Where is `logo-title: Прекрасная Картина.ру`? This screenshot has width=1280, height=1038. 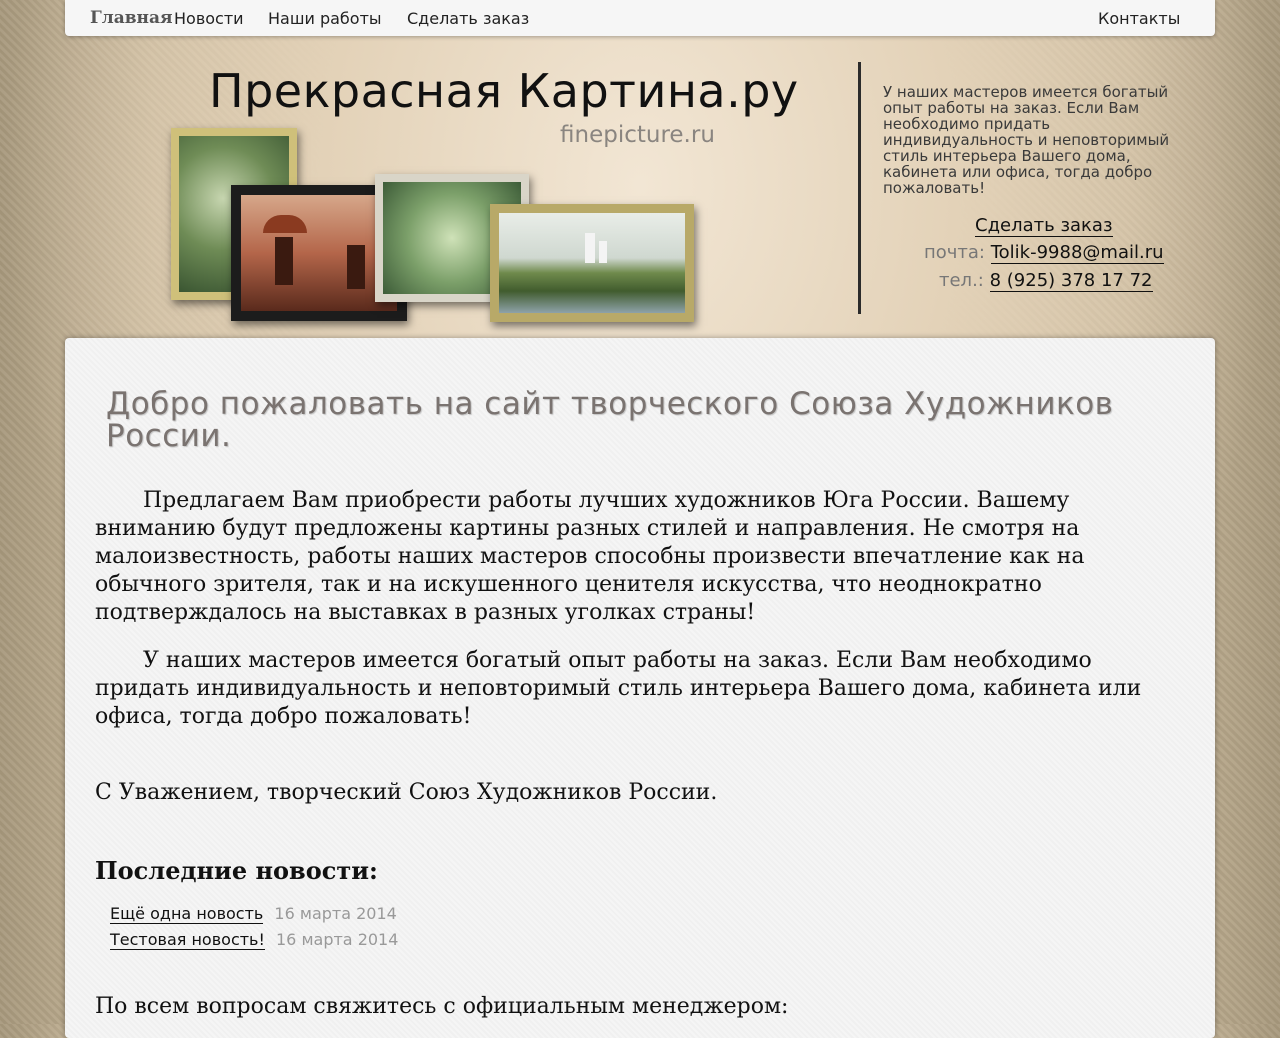
logo-title: Прекрасная Картина.ру is located at coordinates (504, 91).